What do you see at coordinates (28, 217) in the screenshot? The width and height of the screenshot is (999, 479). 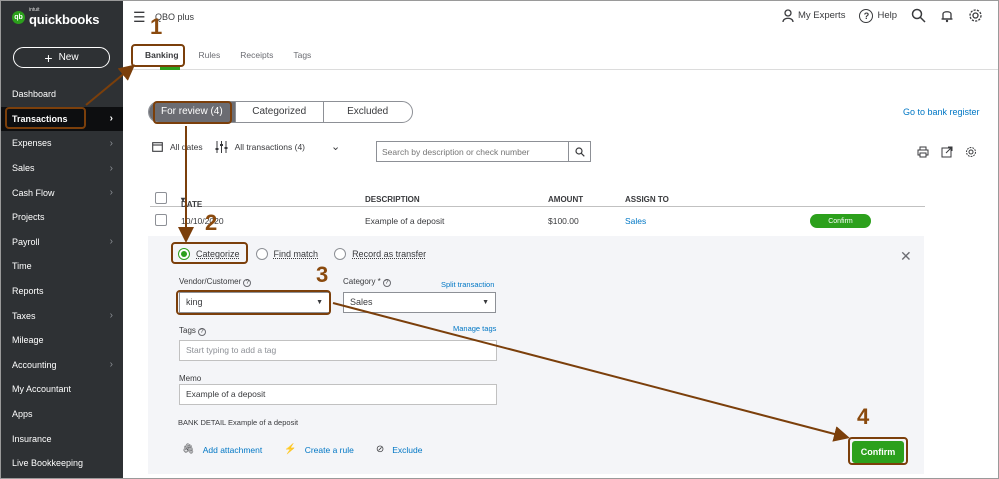 I see `sidebar-item-label: Projects` at bounding box center [28, 217].